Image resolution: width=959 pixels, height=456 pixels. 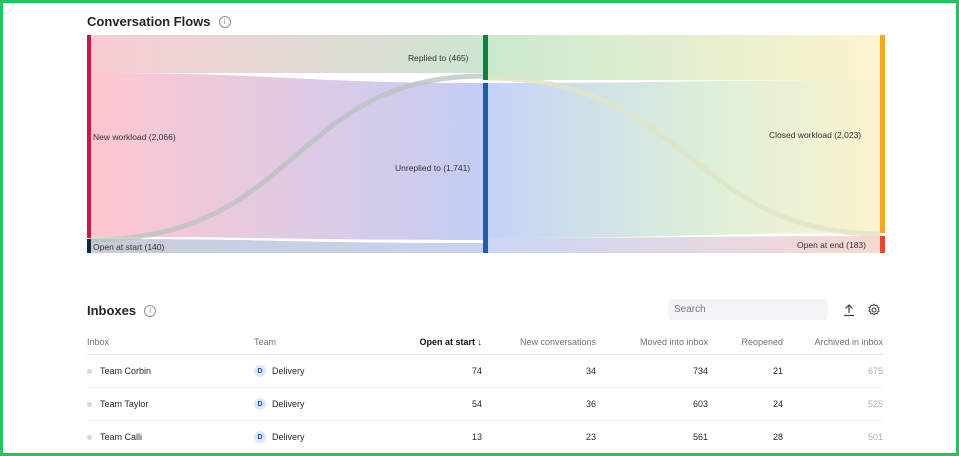 I want to click on upload-icon, so click(x=849, y=310).